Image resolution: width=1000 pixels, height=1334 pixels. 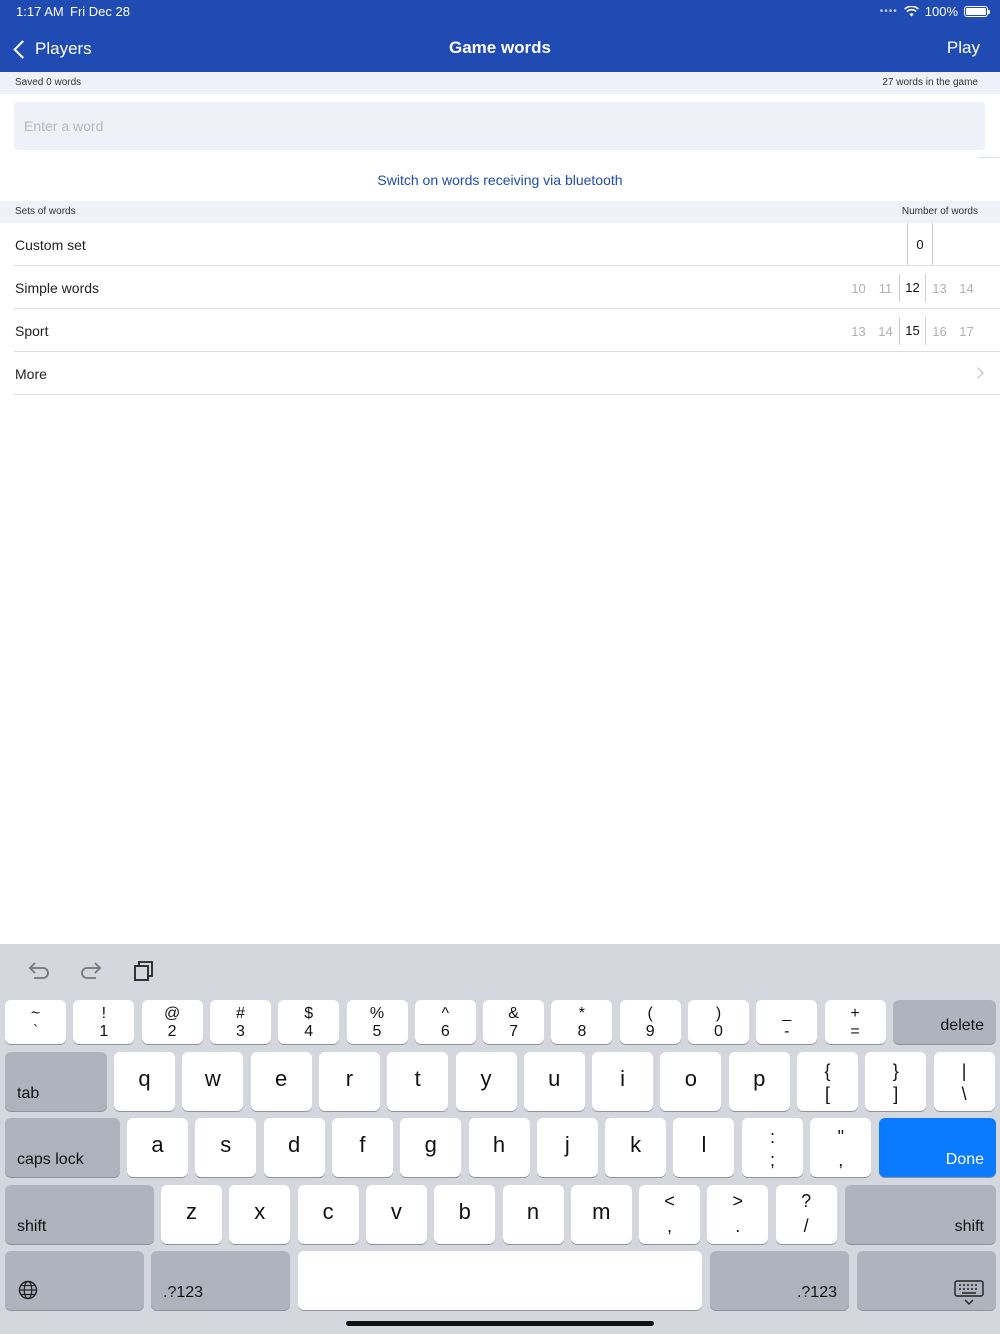 What do you see at coordinates (445, 1022) in the screenshot?
I see `key-num-6: ^ 6` at bounding box center [445, 1022].